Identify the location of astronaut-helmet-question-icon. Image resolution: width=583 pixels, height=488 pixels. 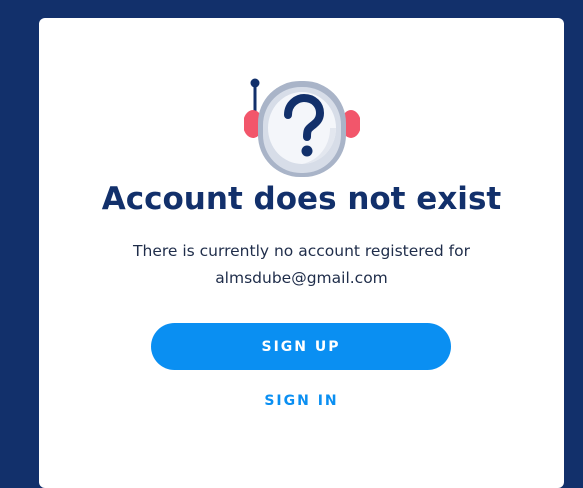
(302, 127).